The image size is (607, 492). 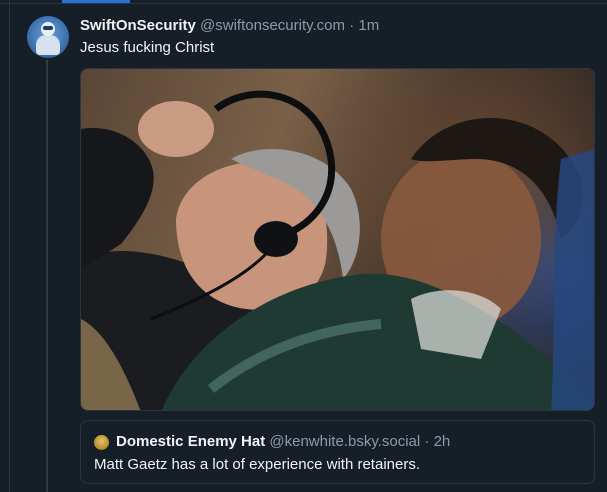 What do you see at coordinates (117, 198) in the screenshot?
I see `photo-raised-arm` at bounding box center [117, 198].